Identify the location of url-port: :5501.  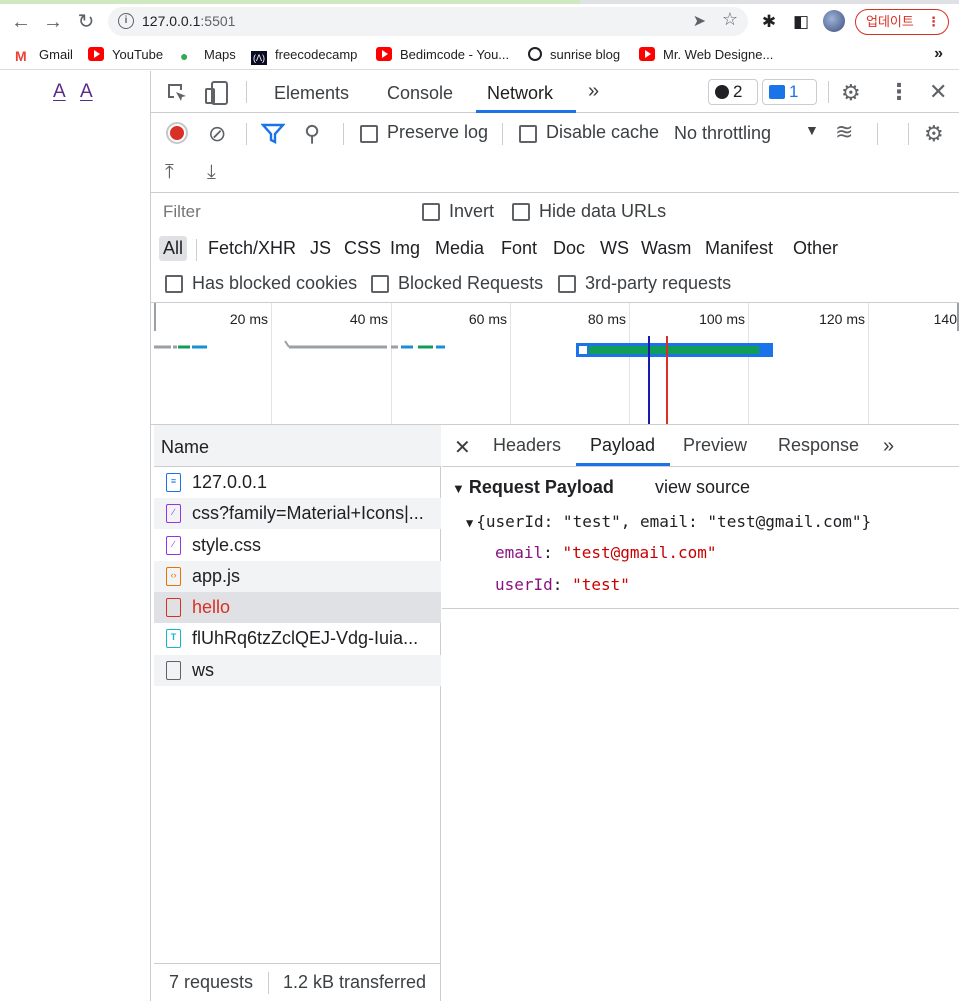
(218, 21).